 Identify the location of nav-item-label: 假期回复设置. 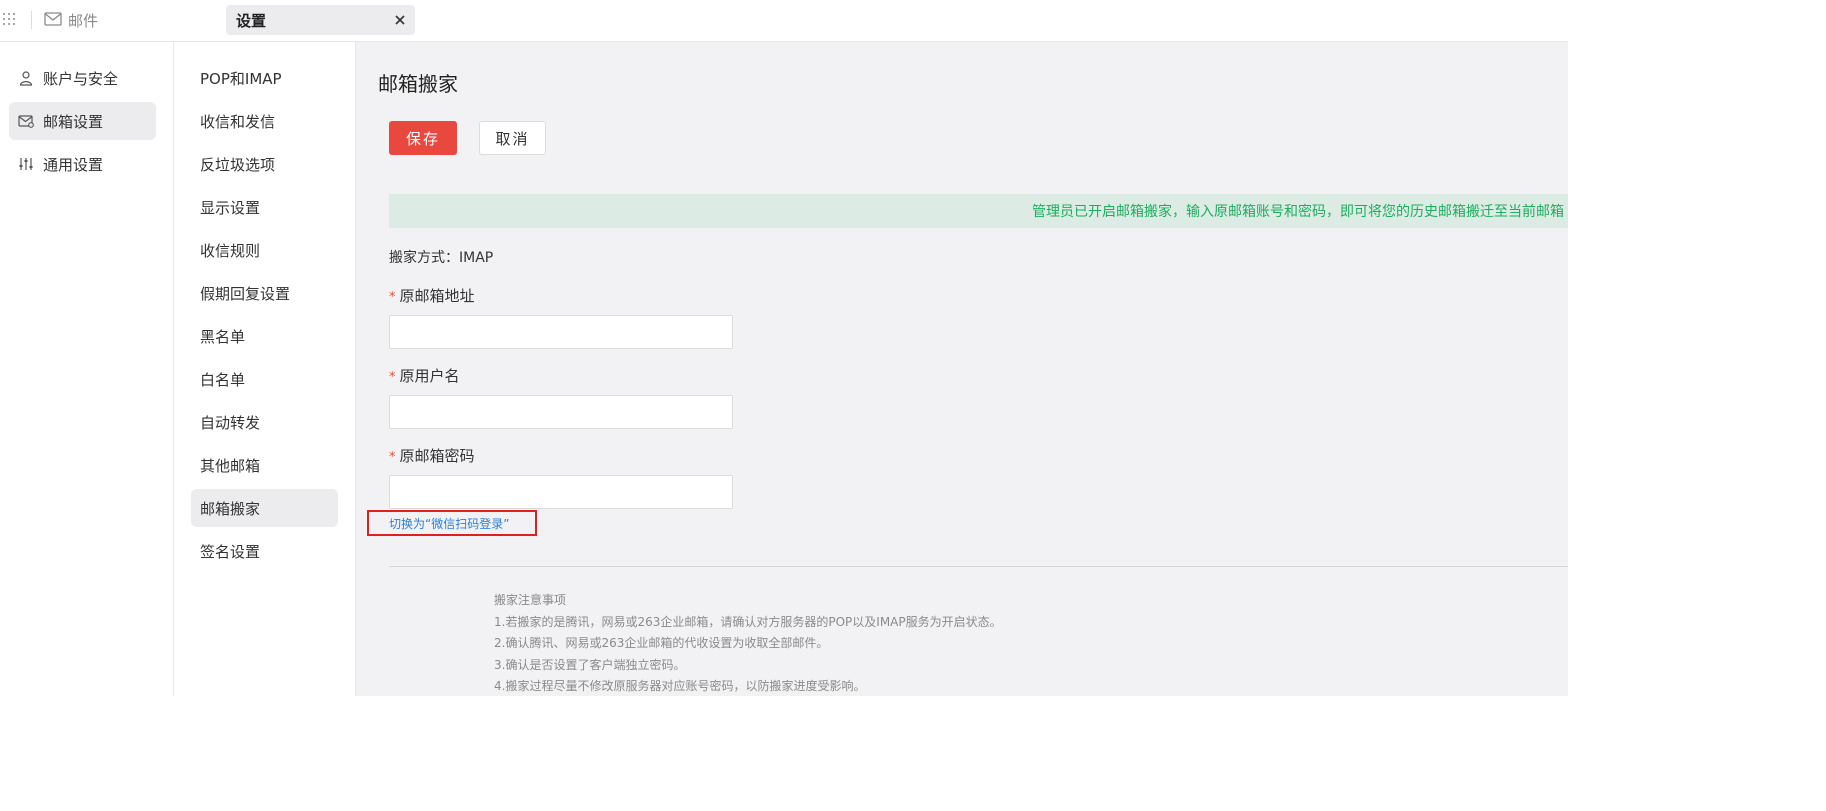
(245, 293).